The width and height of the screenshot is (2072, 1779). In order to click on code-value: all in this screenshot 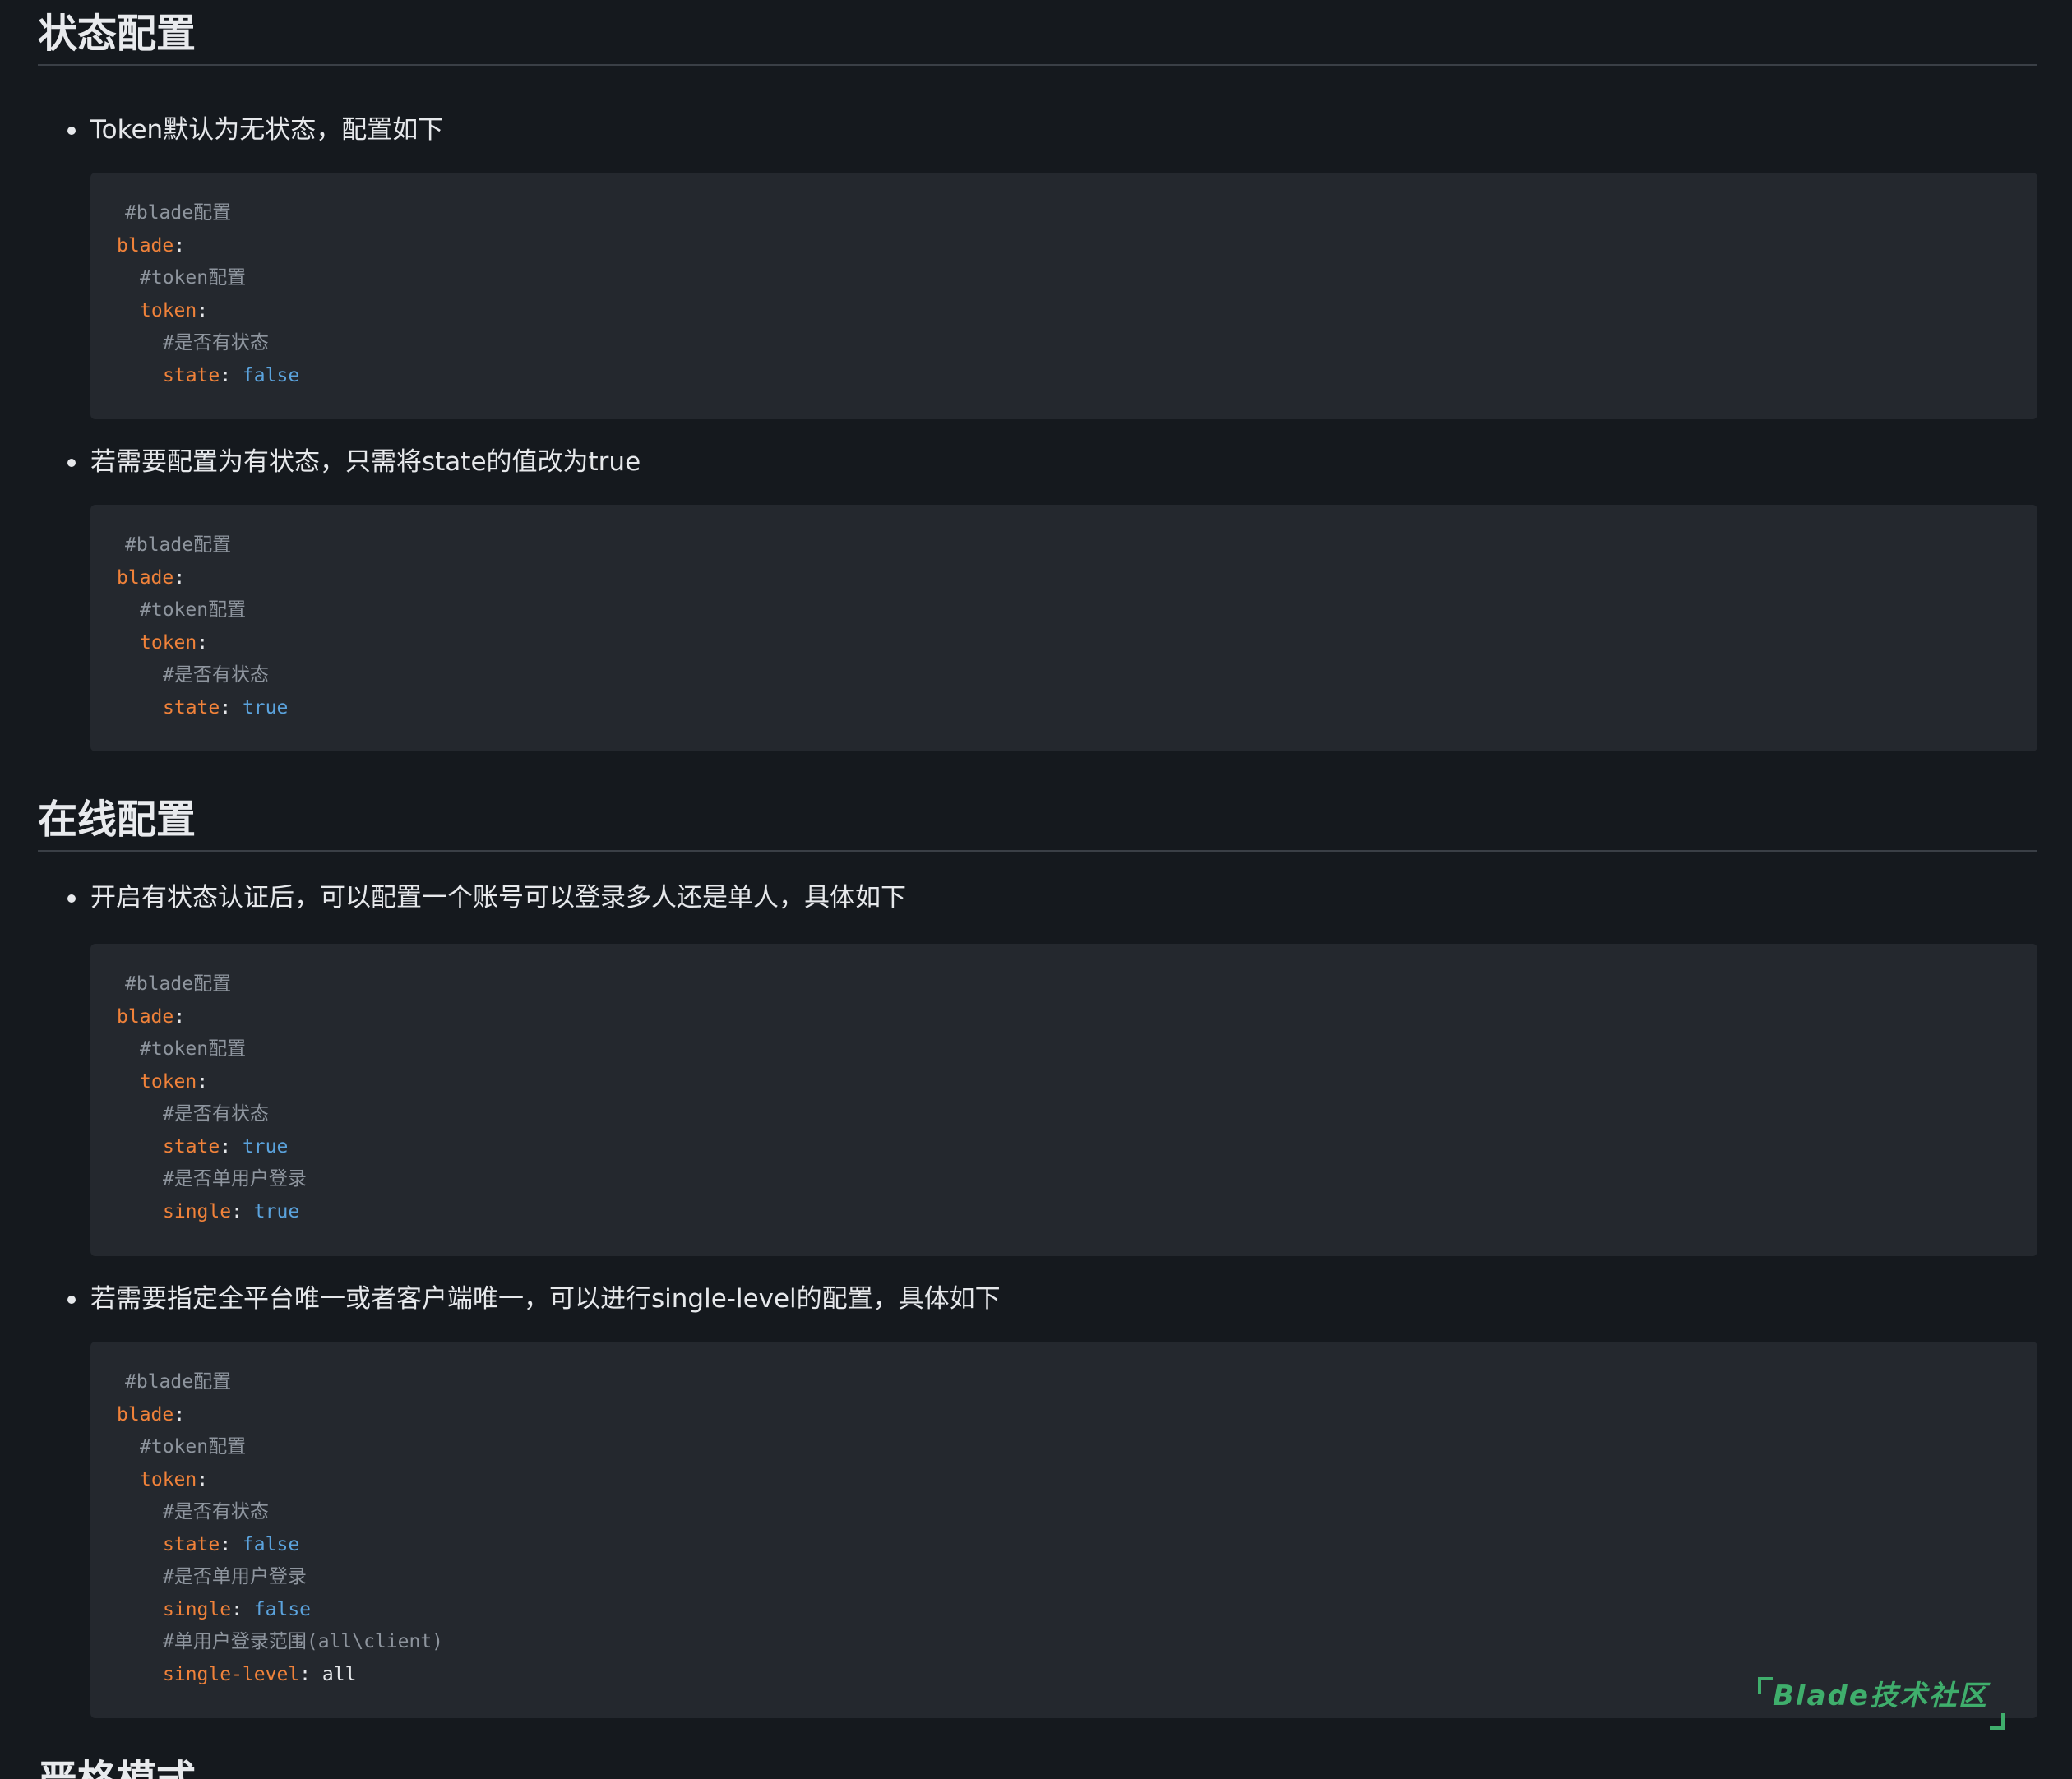, I will do `click(339, 1674)`.